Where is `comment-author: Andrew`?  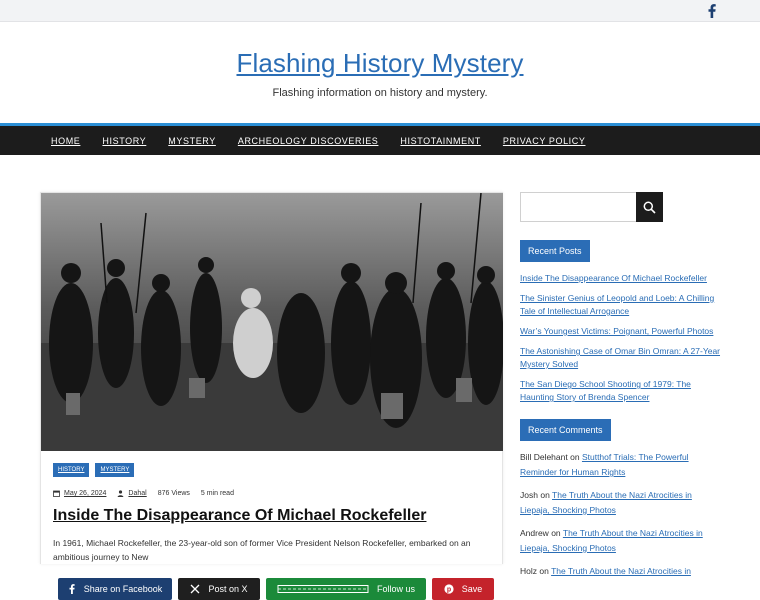
comment-author: Andrew is located at coordinates (534, 533).